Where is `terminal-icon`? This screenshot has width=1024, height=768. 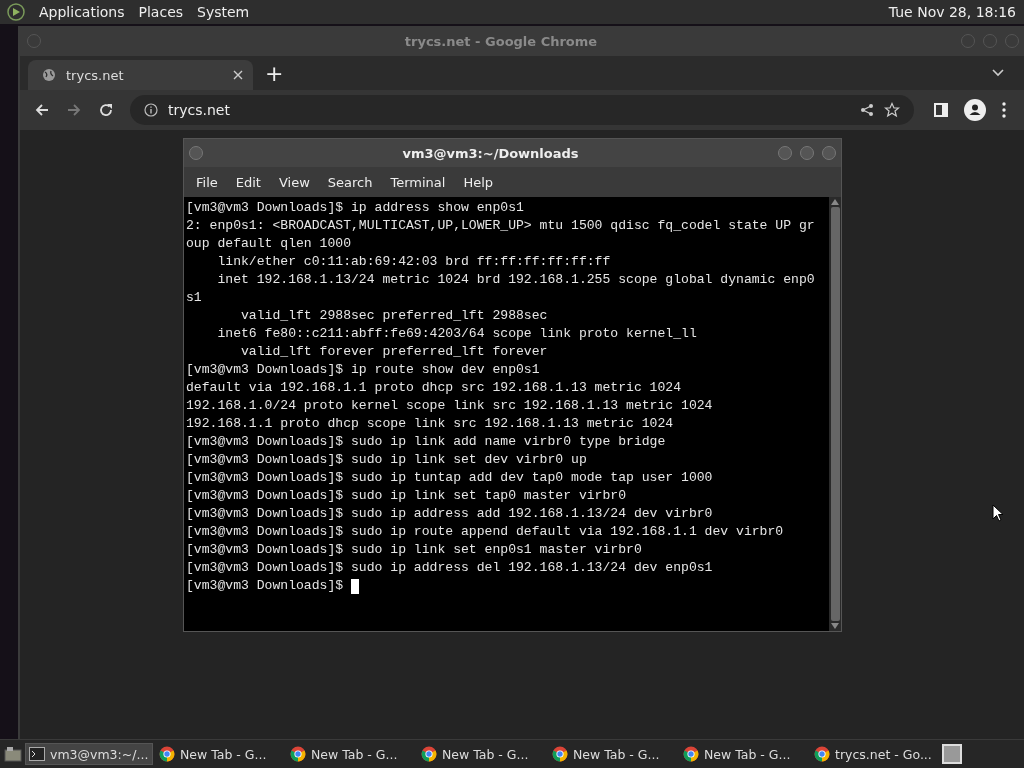
terminal-icon is located at coordinates (37, 754).